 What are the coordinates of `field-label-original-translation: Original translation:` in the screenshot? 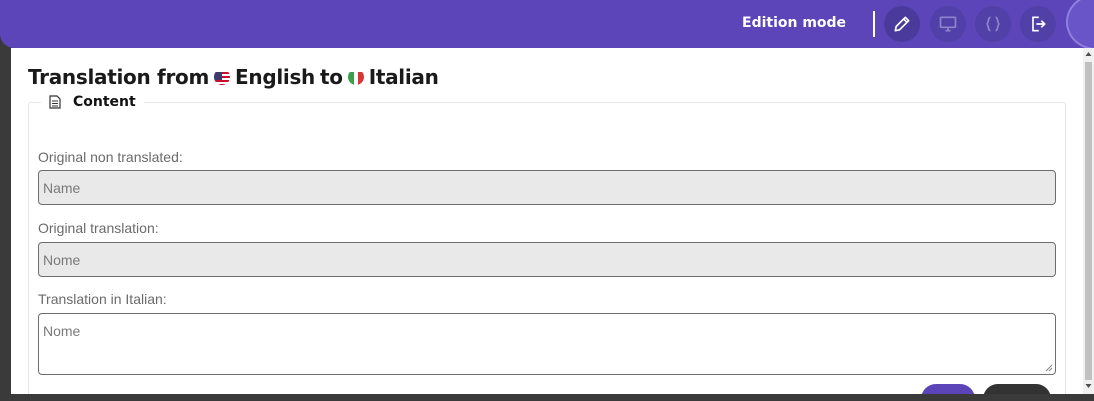 It's located at (98, 228).